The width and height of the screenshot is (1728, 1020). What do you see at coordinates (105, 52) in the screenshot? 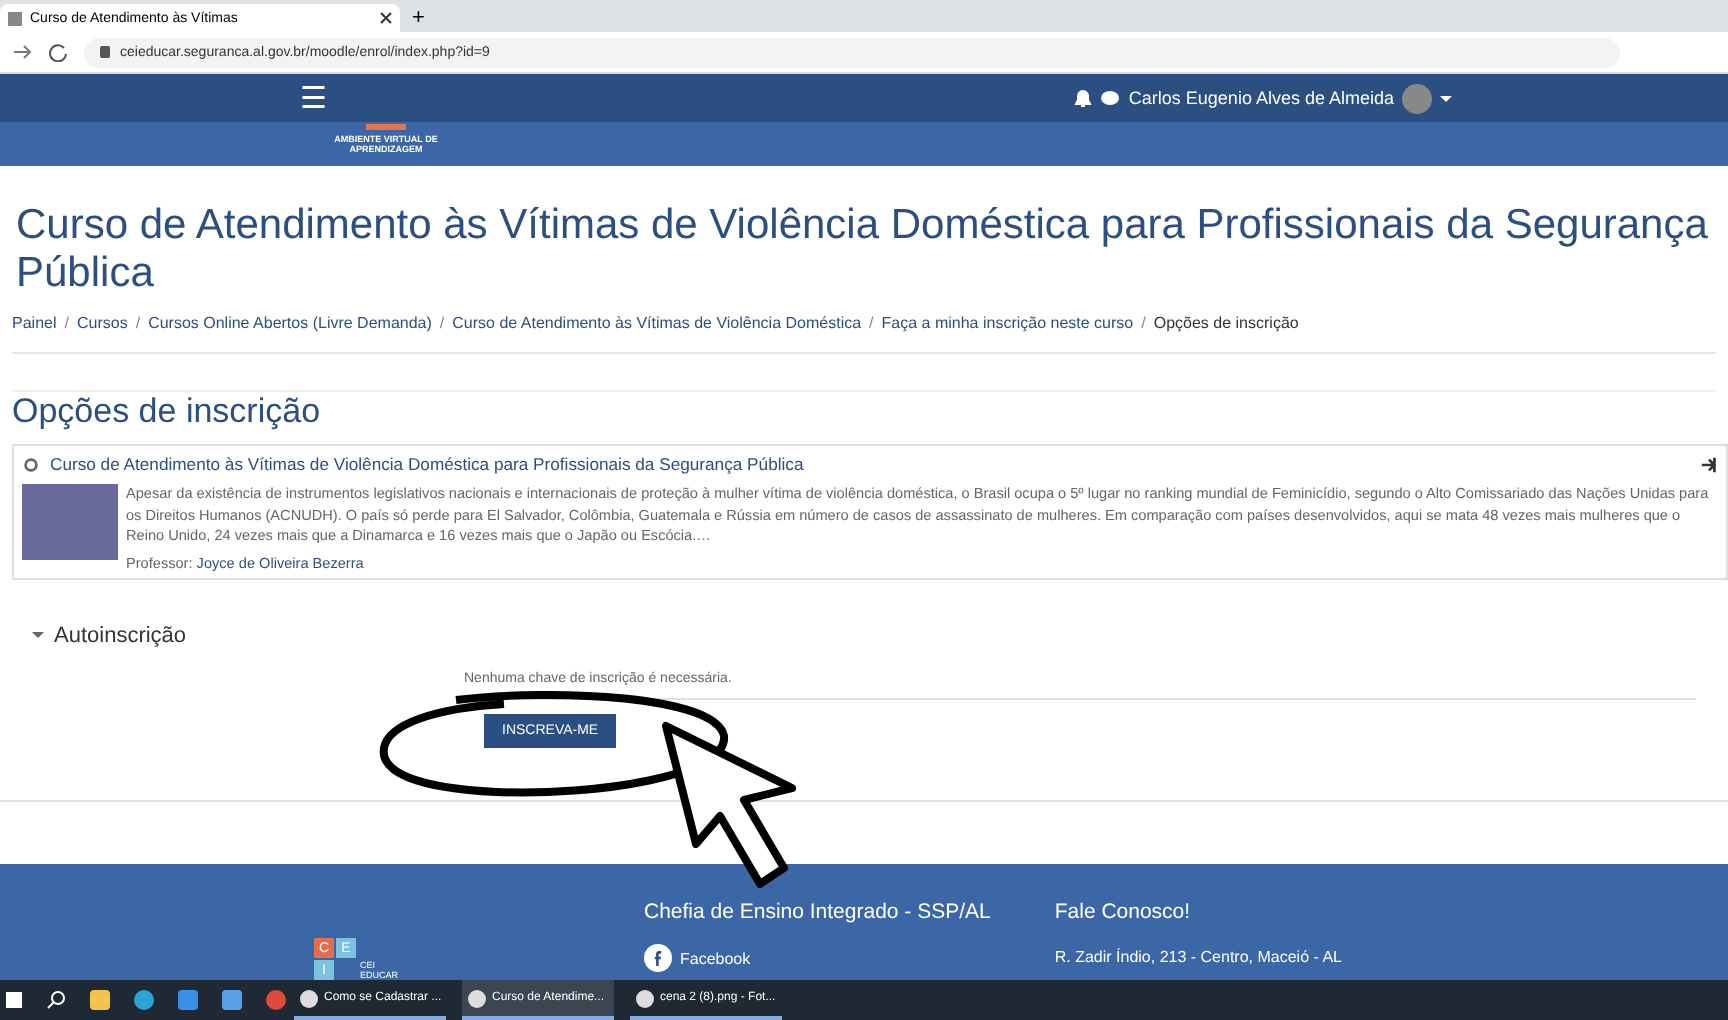
I see `lock-icon` at bounding box center [105, 52].